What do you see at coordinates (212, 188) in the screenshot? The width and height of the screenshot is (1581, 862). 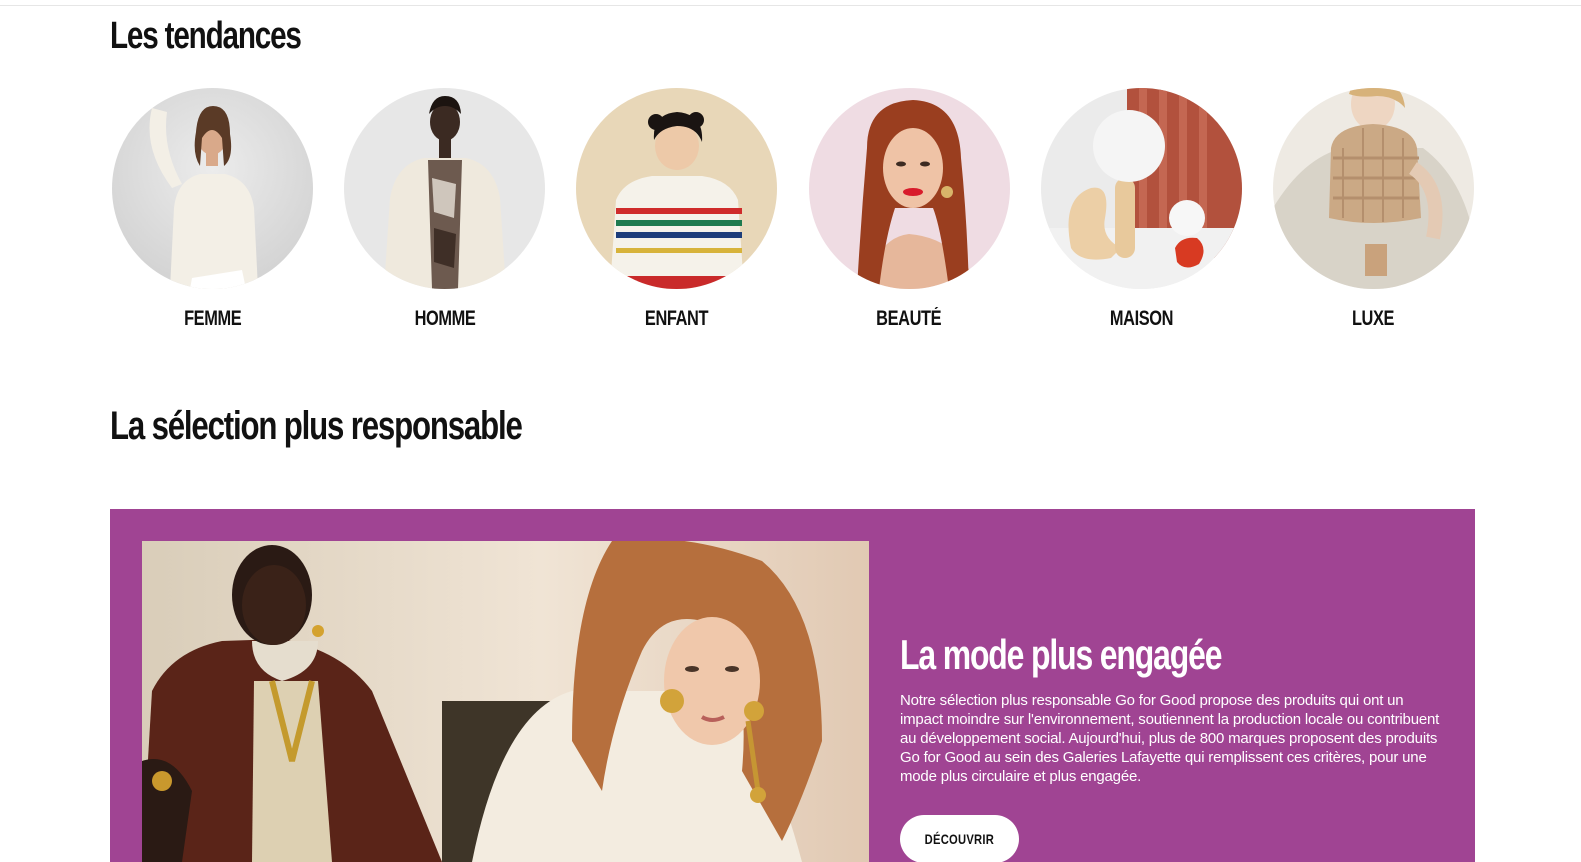 I see `category-femme-image` at bounding box center [212, 188].